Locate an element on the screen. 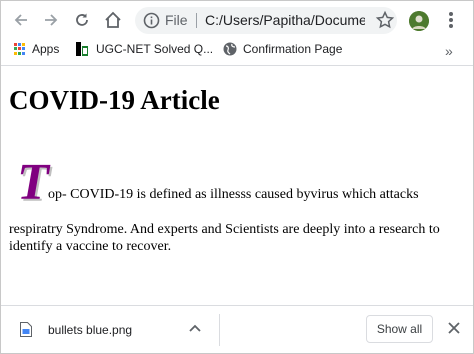 The width and height of the screenshot is (474, 354). drop-cap-letter: T is located at coordinates (33, 182).